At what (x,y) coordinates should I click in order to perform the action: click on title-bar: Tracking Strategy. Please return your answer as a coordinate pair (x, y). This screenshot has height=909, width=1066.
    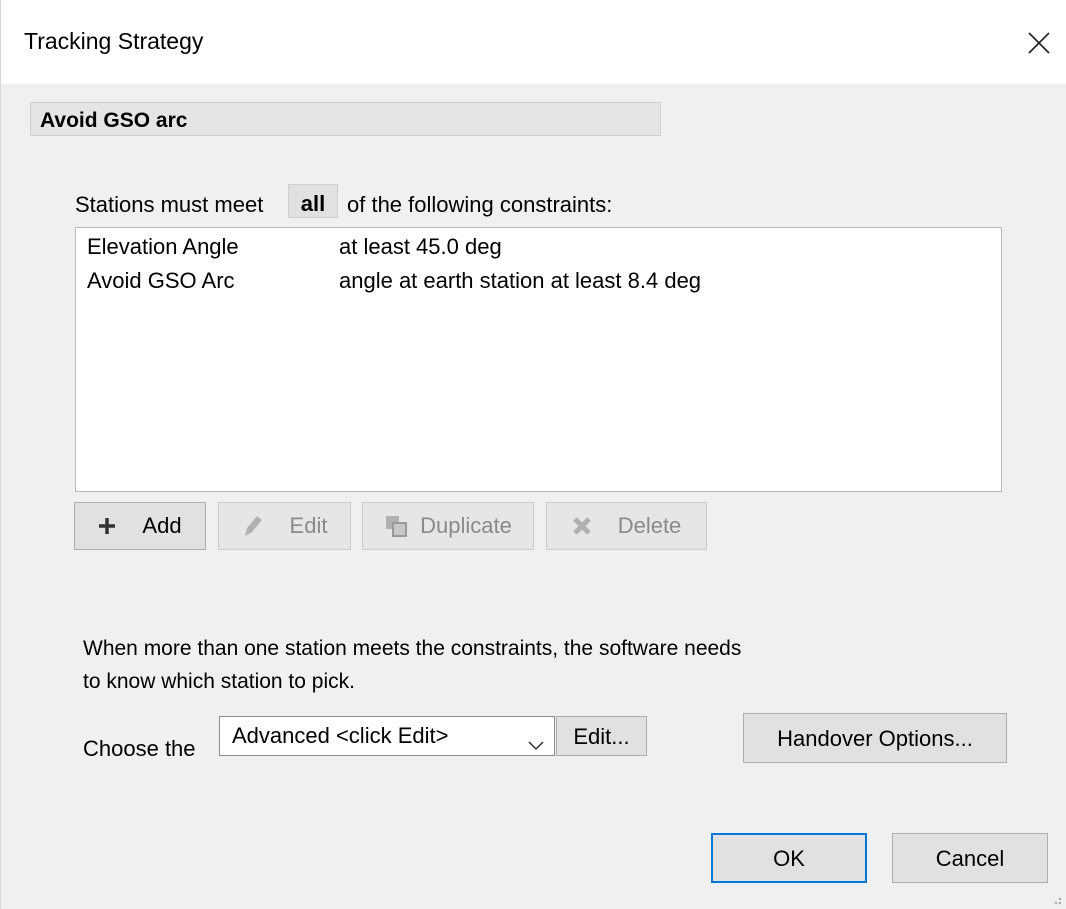
    Looking at the image, I should click on (533, 42).